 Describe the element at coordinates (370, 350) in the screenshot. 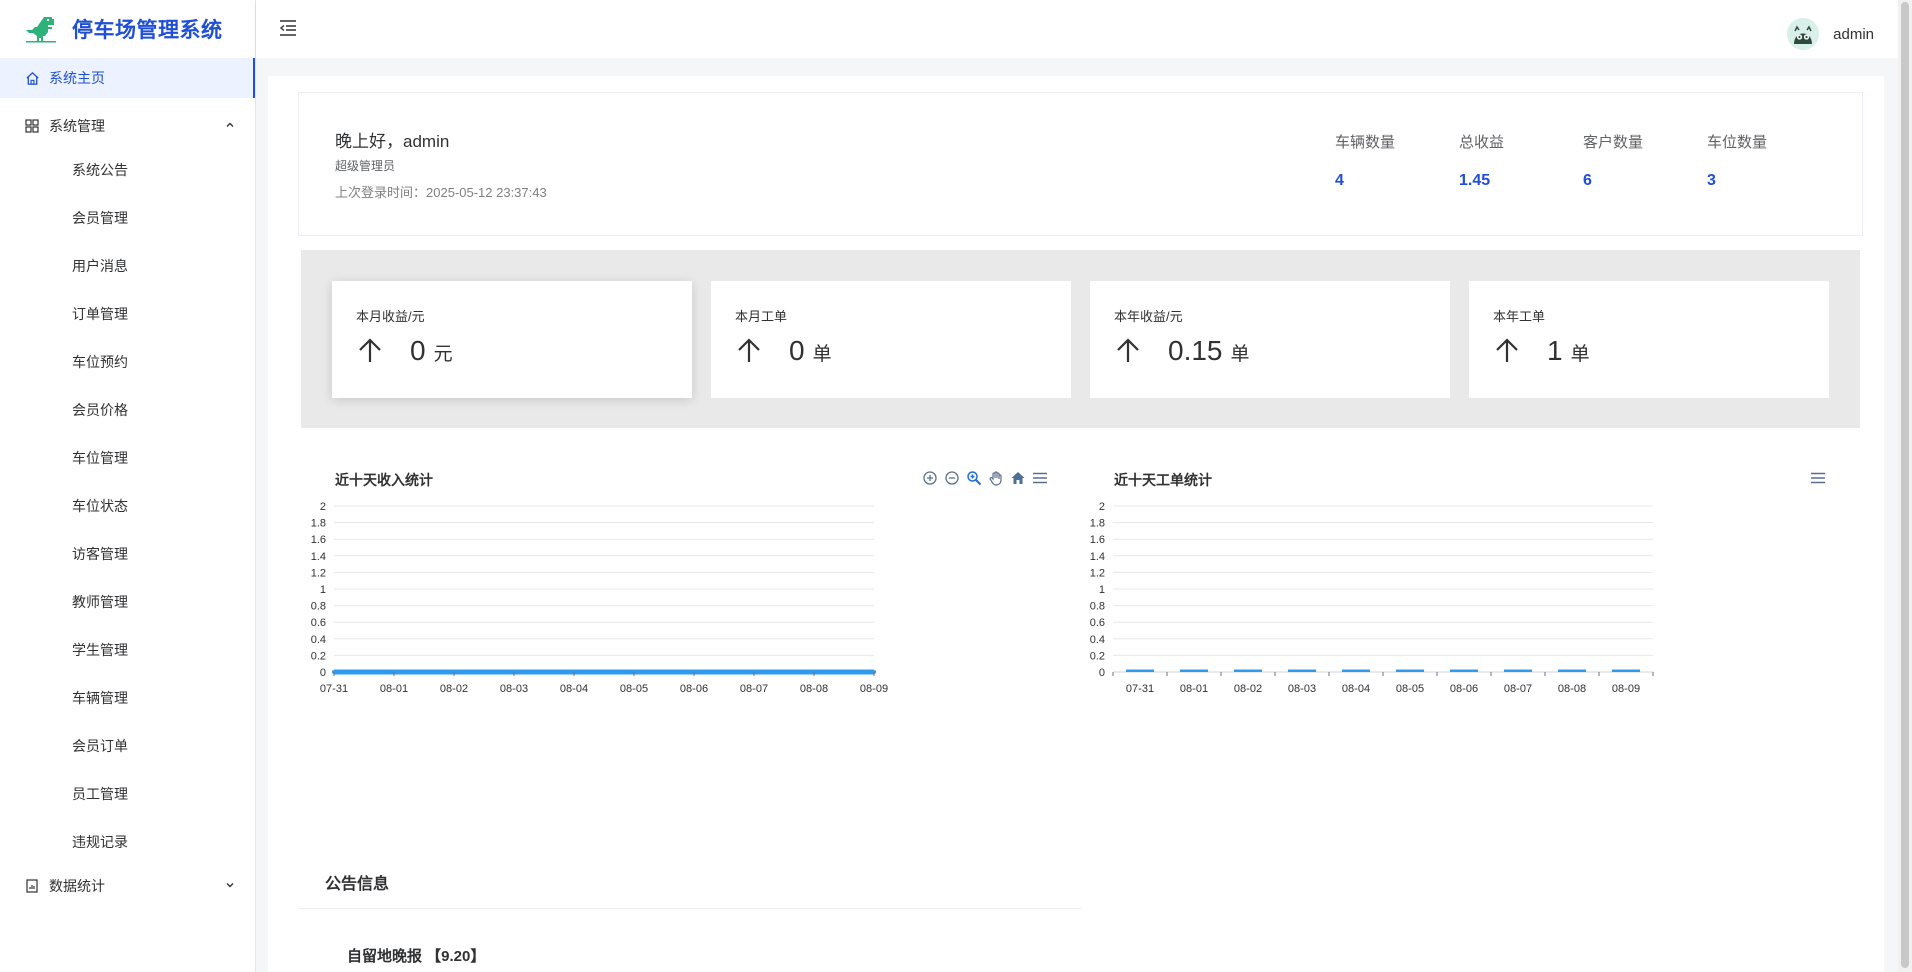

I see `arrow-up-icon` at that location.